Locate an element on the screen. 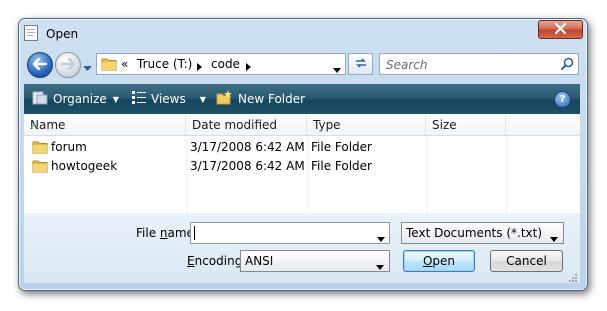  cancel-label: Cancel is located at coordinates (526, 261).